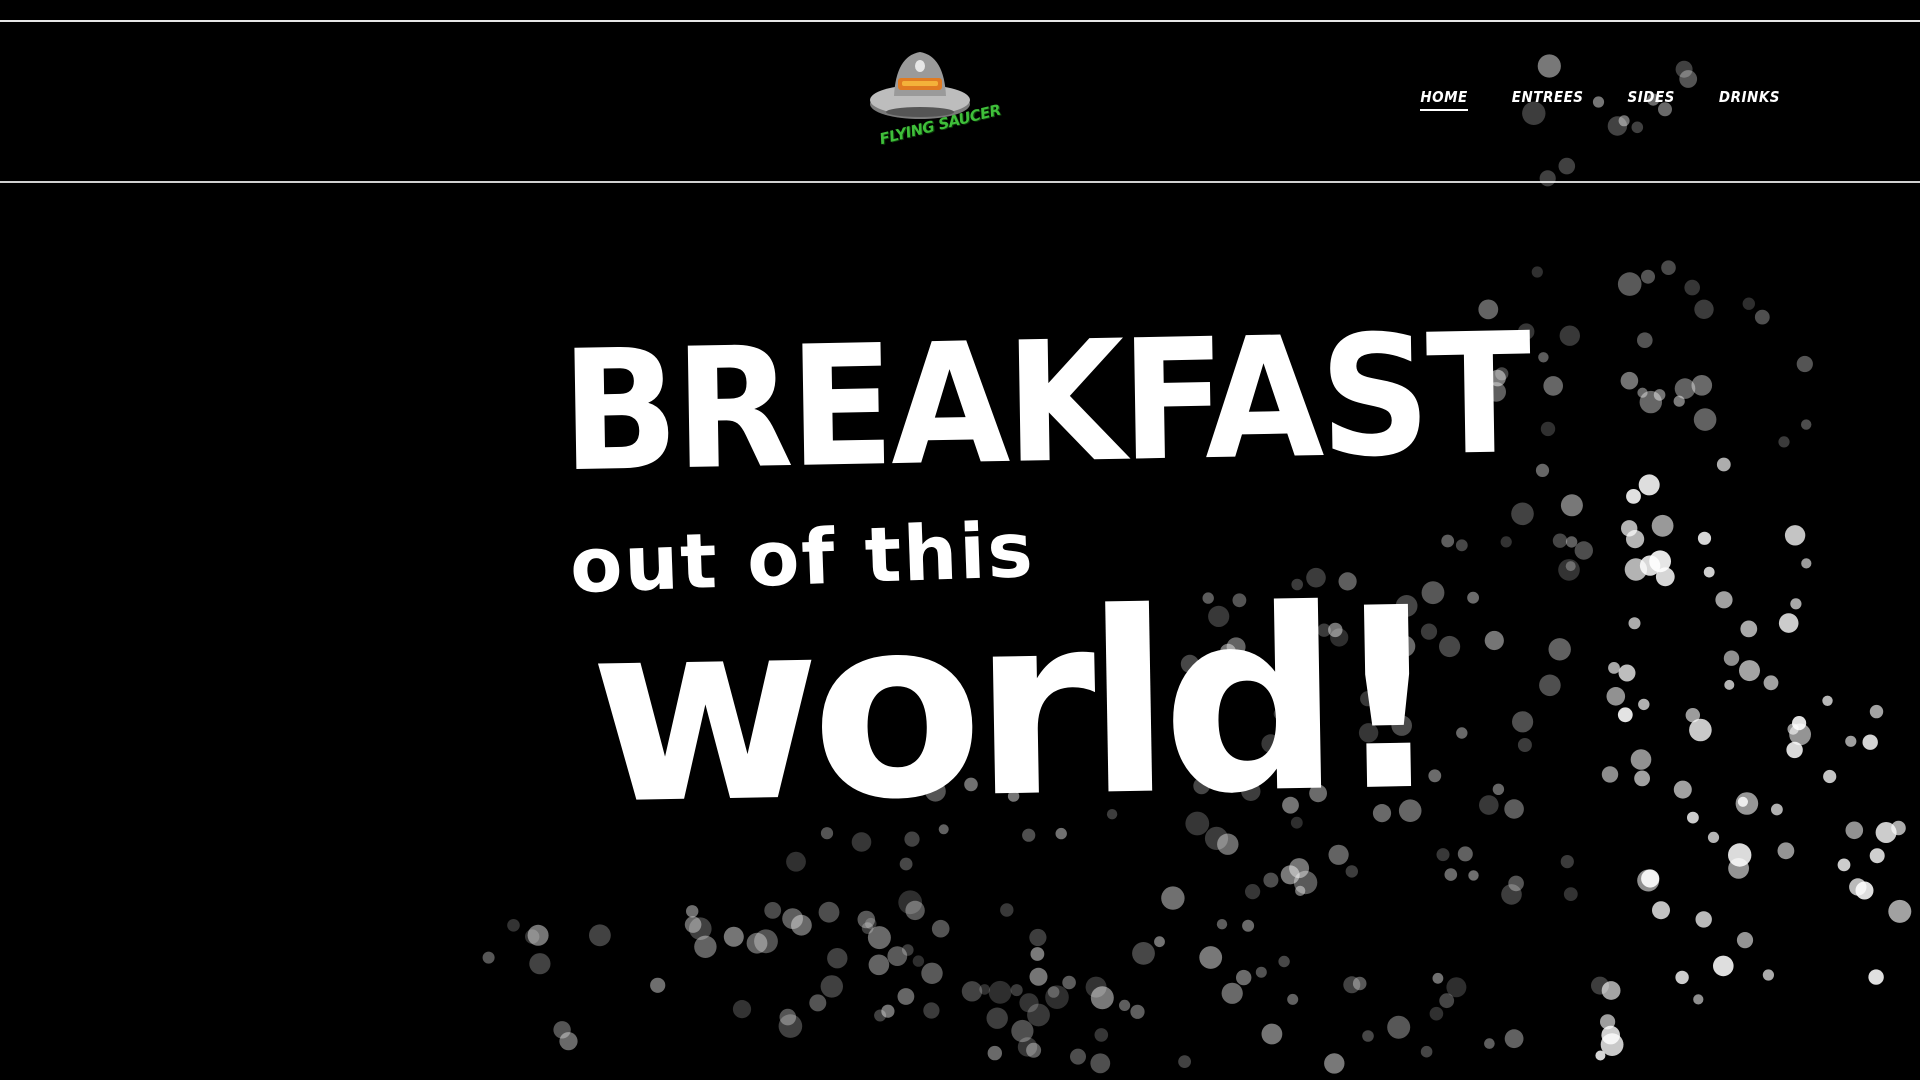  What do you see at coordinates (1651, 99) in the screenshot?
I see `nav-sides: SIDES` at bounding box center [1651, 99].